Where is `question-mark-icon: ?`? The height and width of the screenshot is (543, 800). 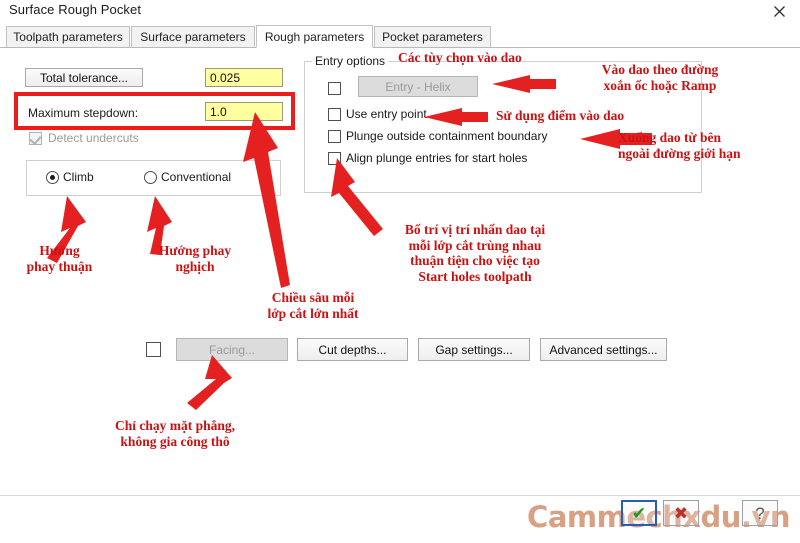
question-mark-icon: ? is located at coordinates (760, 513).